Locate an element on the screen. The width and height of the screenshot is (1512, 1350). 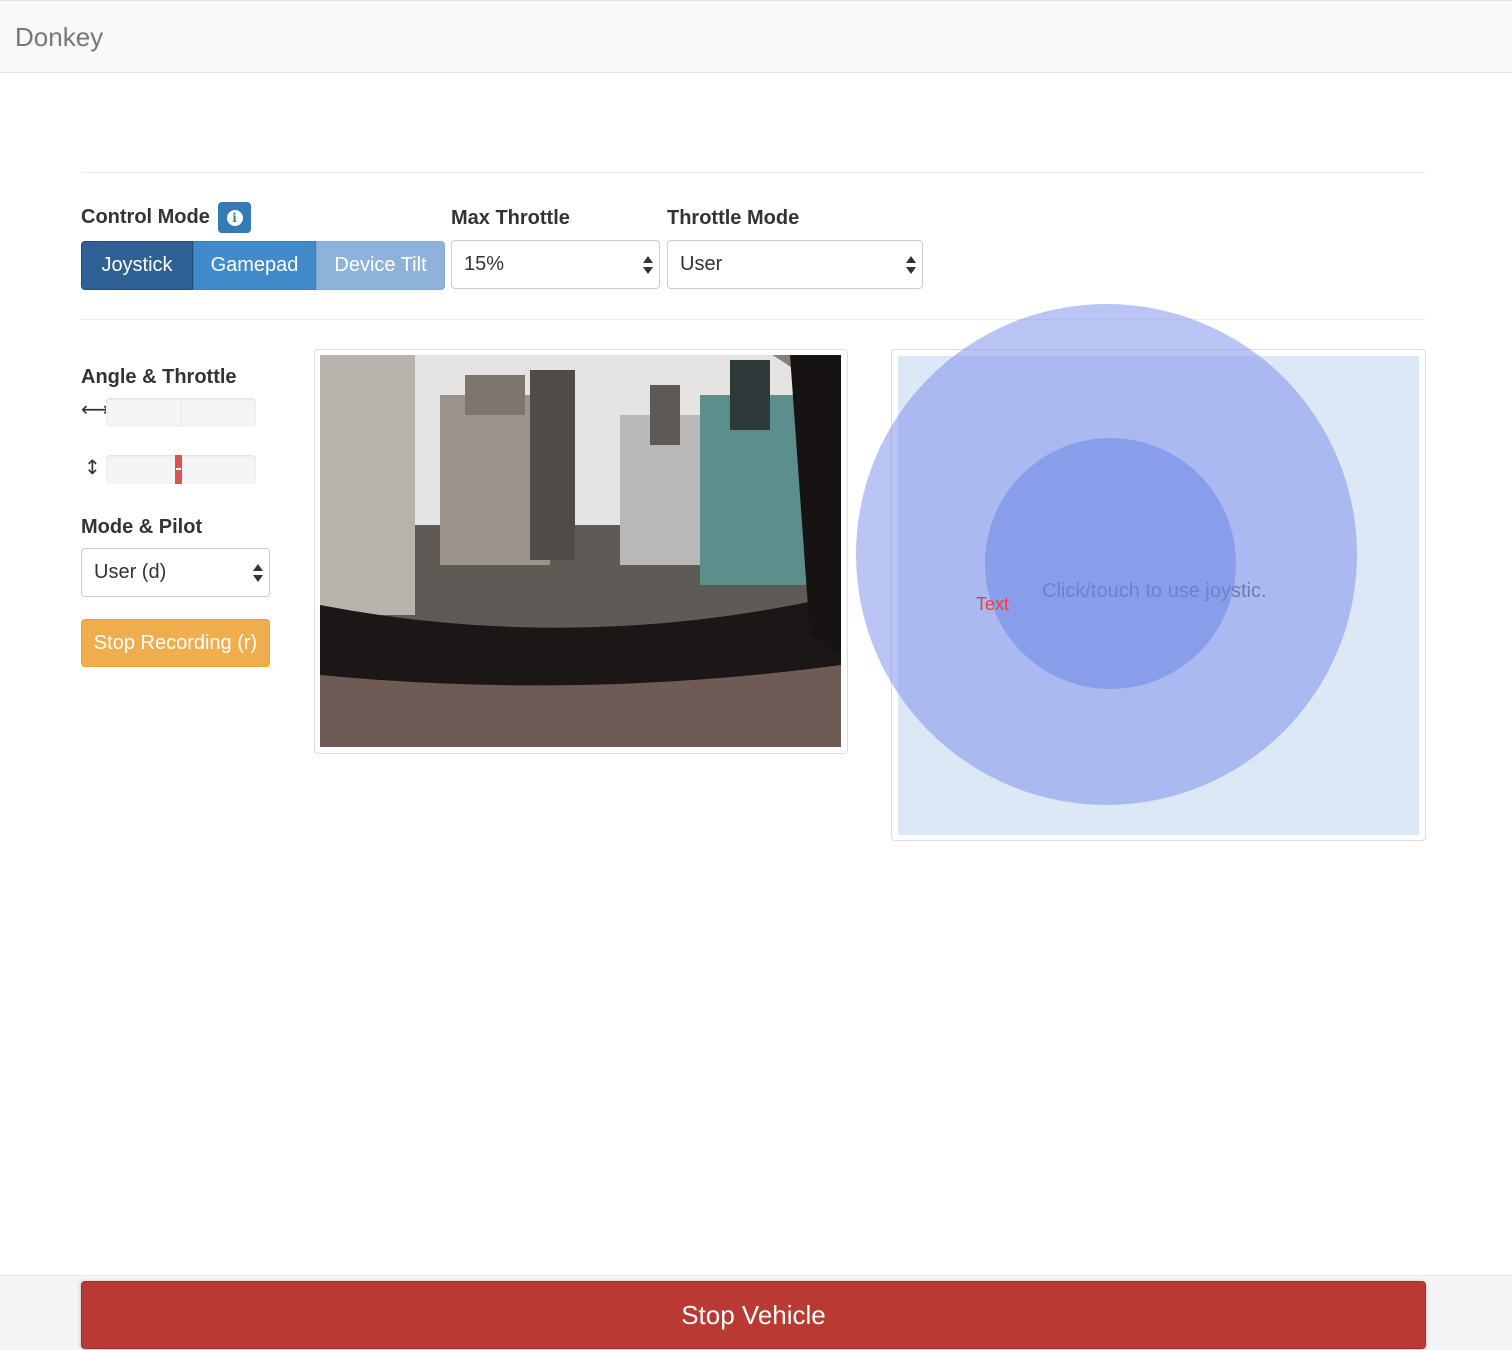
device-tilt-mode-button: Device Tilt is located at coordinates (380, 265).